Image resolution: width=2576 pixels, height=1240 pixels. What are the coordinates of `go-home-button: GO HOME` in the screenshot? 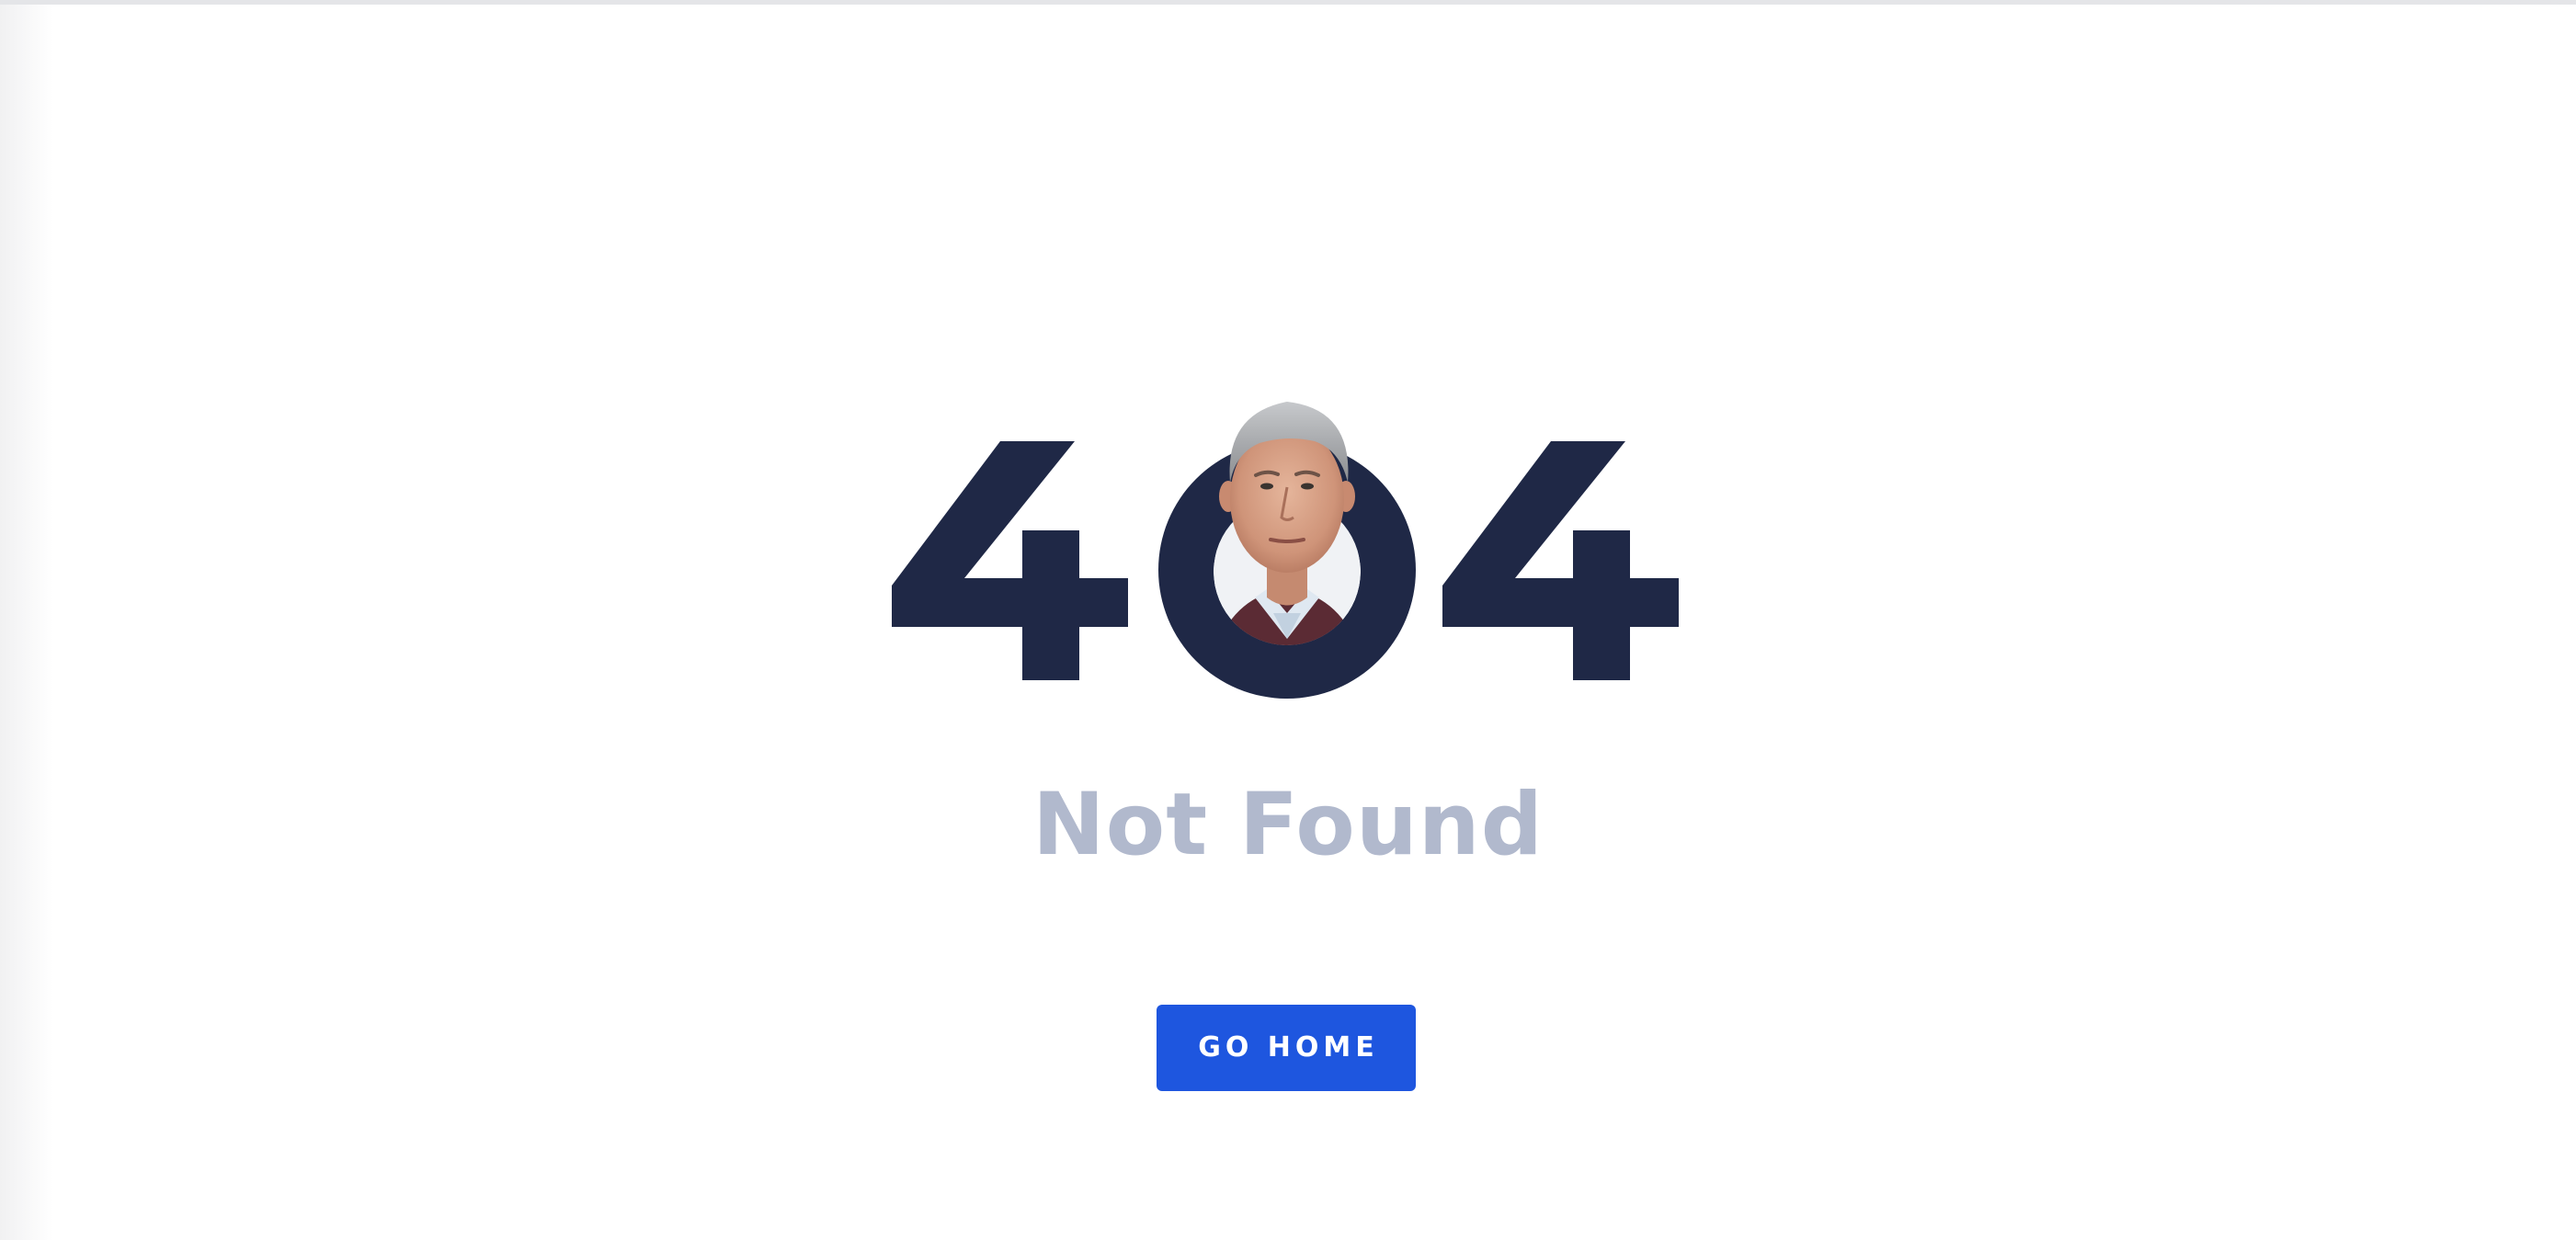 It's located at (1286, 1048).